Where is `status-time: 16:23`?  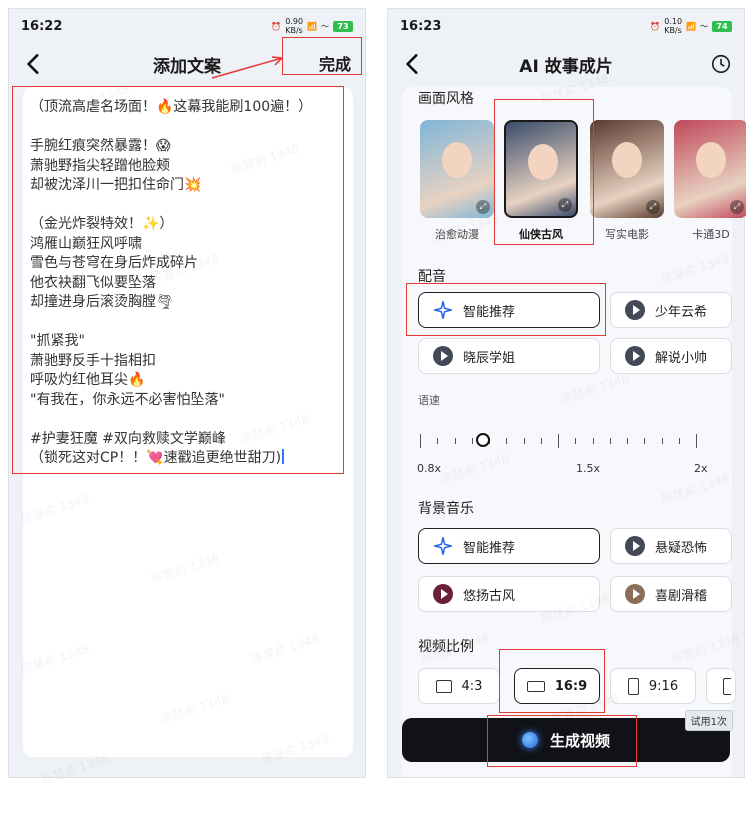 status-time: 16:23 is located at coordinates (421, 26).